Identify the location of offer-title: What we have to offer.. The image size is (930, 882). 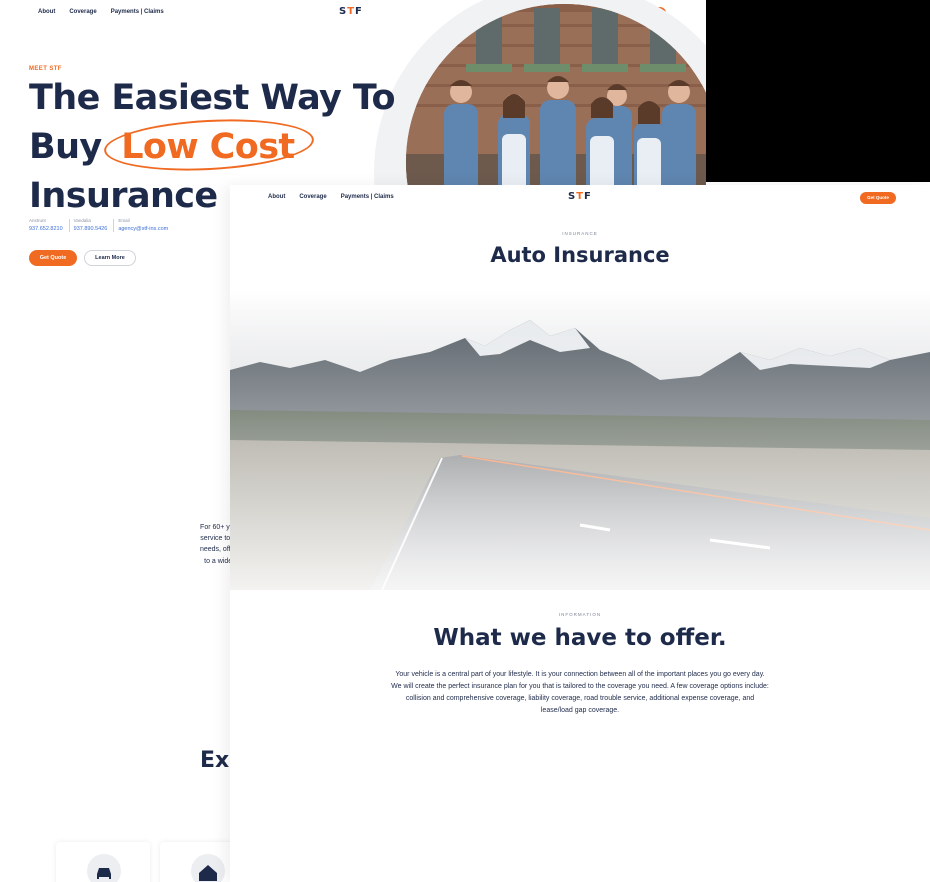
(580, 638).